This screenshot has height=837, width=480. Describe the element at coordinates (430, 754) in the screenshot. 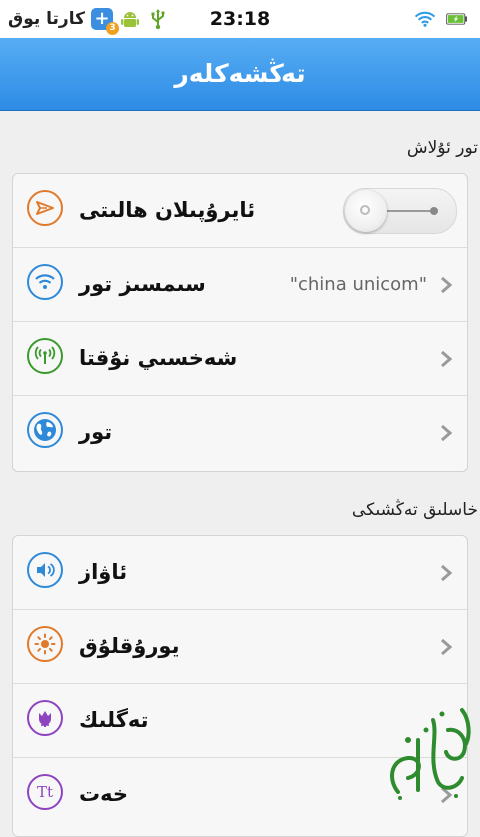

I see `calligraphy-logo-icon` at that location.